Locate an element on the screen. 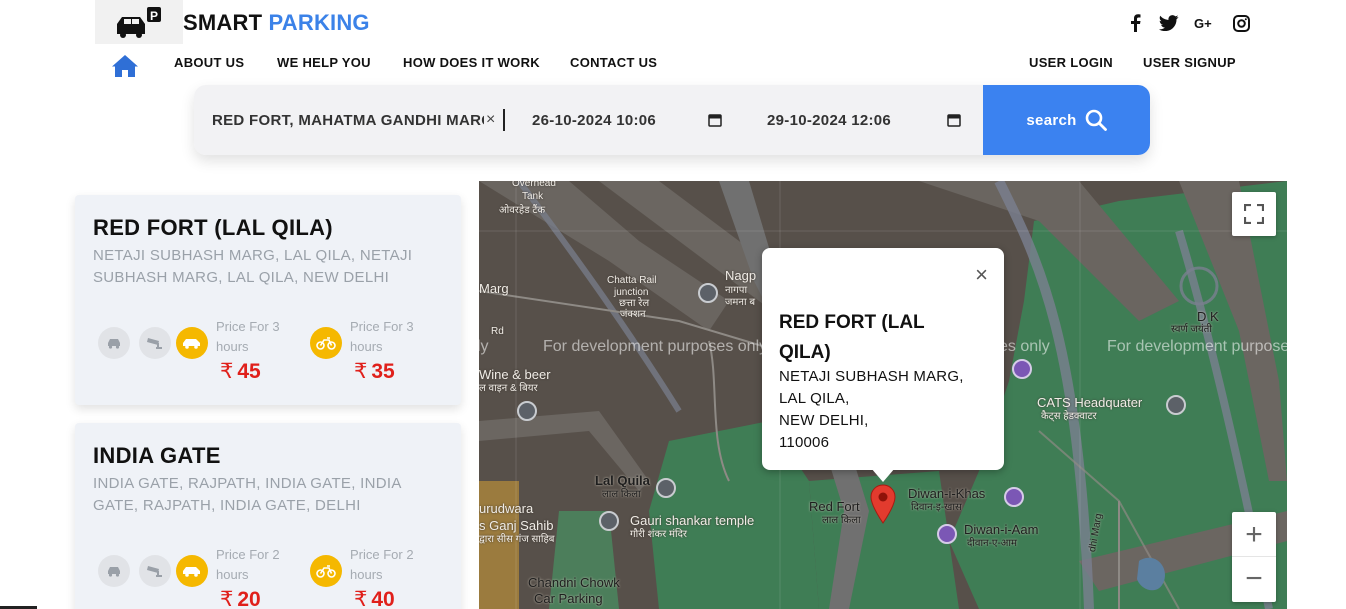 This screenshot has height=609, width=1346. map-label: Chatta Rail is located at coordinates (632, 280).